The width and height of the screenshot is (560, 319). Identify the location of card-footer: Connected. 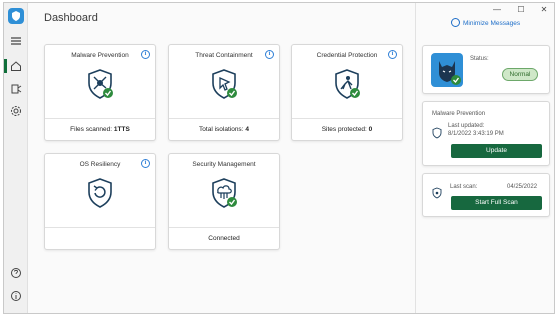
(224, 238).